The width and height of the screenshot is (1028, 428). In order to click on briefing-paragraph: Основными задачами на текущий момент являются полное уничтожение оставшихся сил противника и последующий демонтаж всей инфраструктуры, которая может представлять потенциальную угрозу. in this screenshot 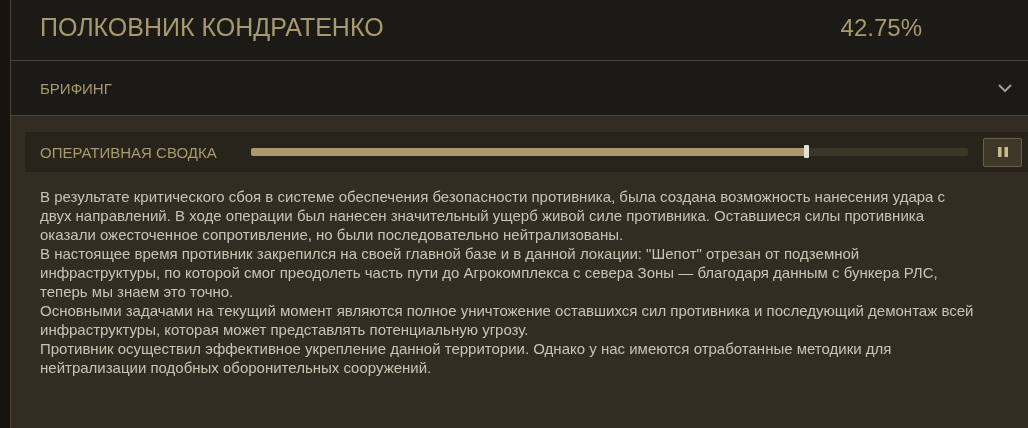, I will do `click(507, 320)`.